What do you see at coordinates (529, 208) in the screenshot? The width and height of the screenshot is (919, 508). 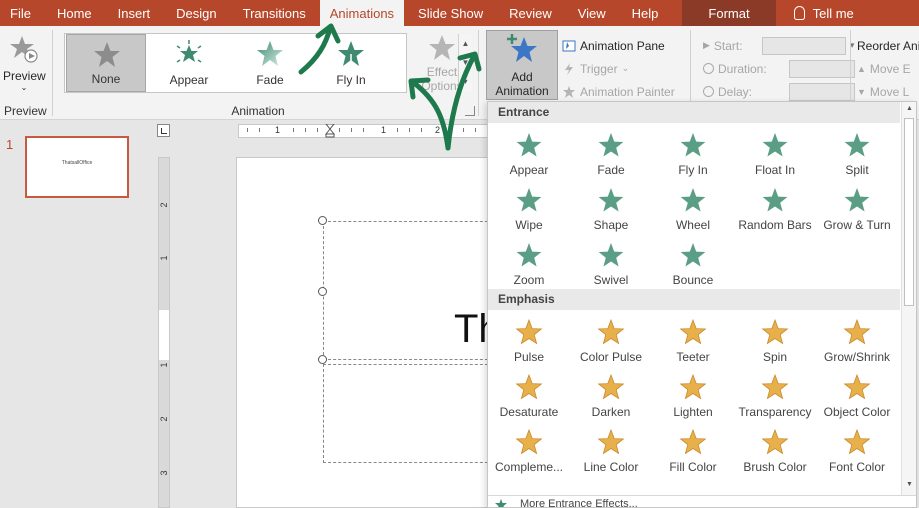 I see `entrance-effect-wipe: Wipe` at bounding box center [529, 208].